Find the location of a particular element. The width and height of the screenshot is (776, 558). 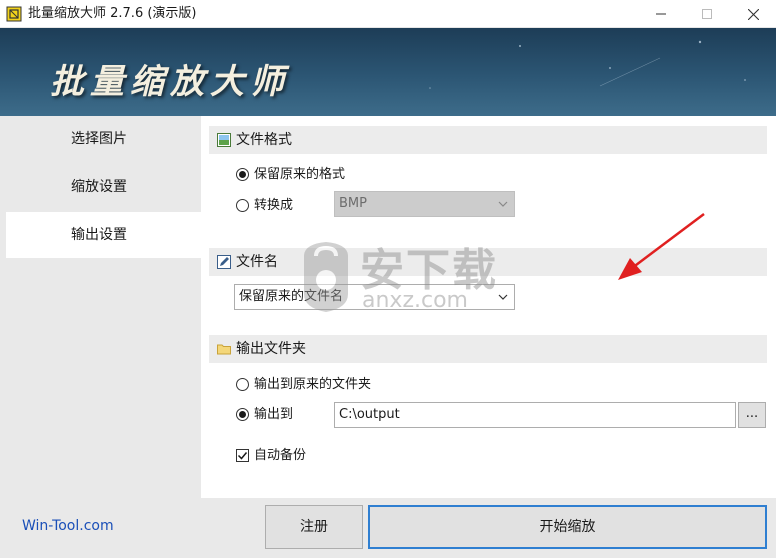

chevron-down-icon is located at coordinates (503, 204).